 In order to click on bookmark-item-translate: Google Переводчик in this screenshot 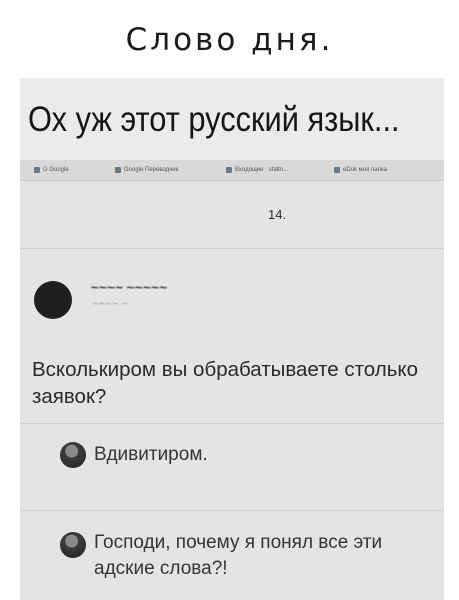, I will do `click(146, 169)`.